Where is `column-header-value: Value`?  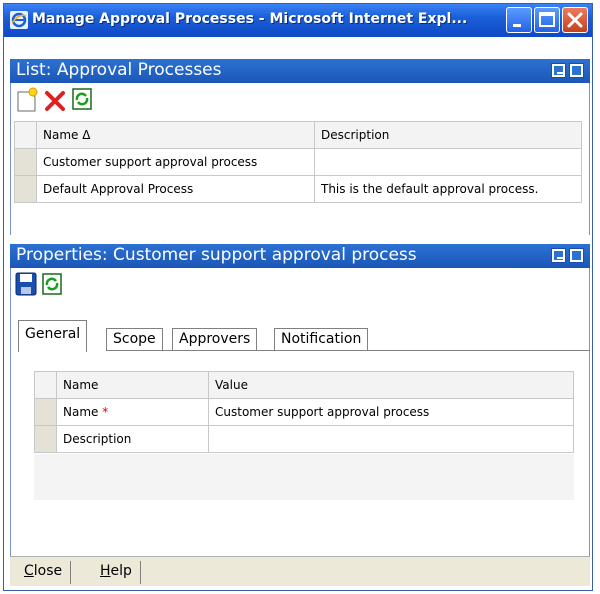
column-header-value: Value is located at coordinates (391, 385).